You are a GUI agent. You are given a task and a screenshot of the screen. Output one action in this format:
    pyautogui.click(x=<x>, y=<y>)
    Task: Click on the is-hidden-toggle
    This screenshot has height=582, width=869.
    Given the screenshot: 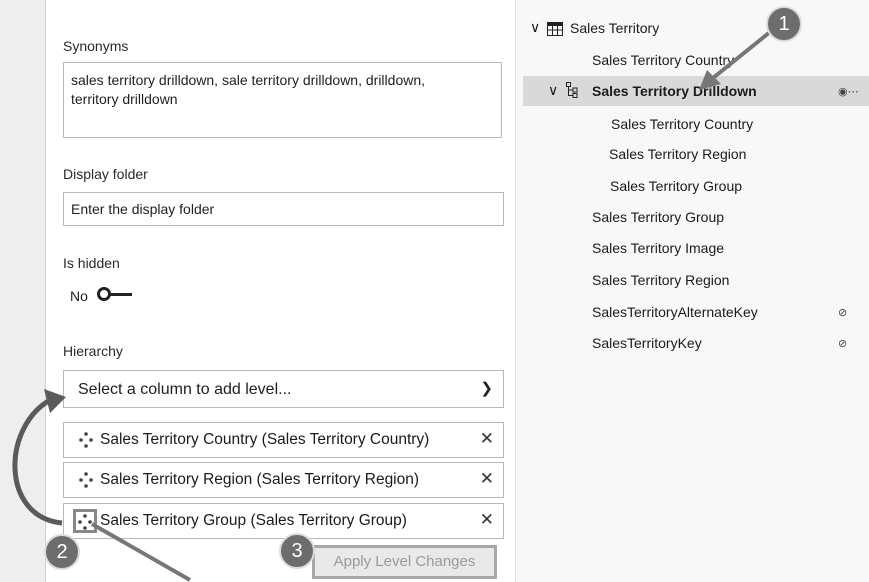 What is the action you would take?
    pyautogui.click(x=122, y=294)
    